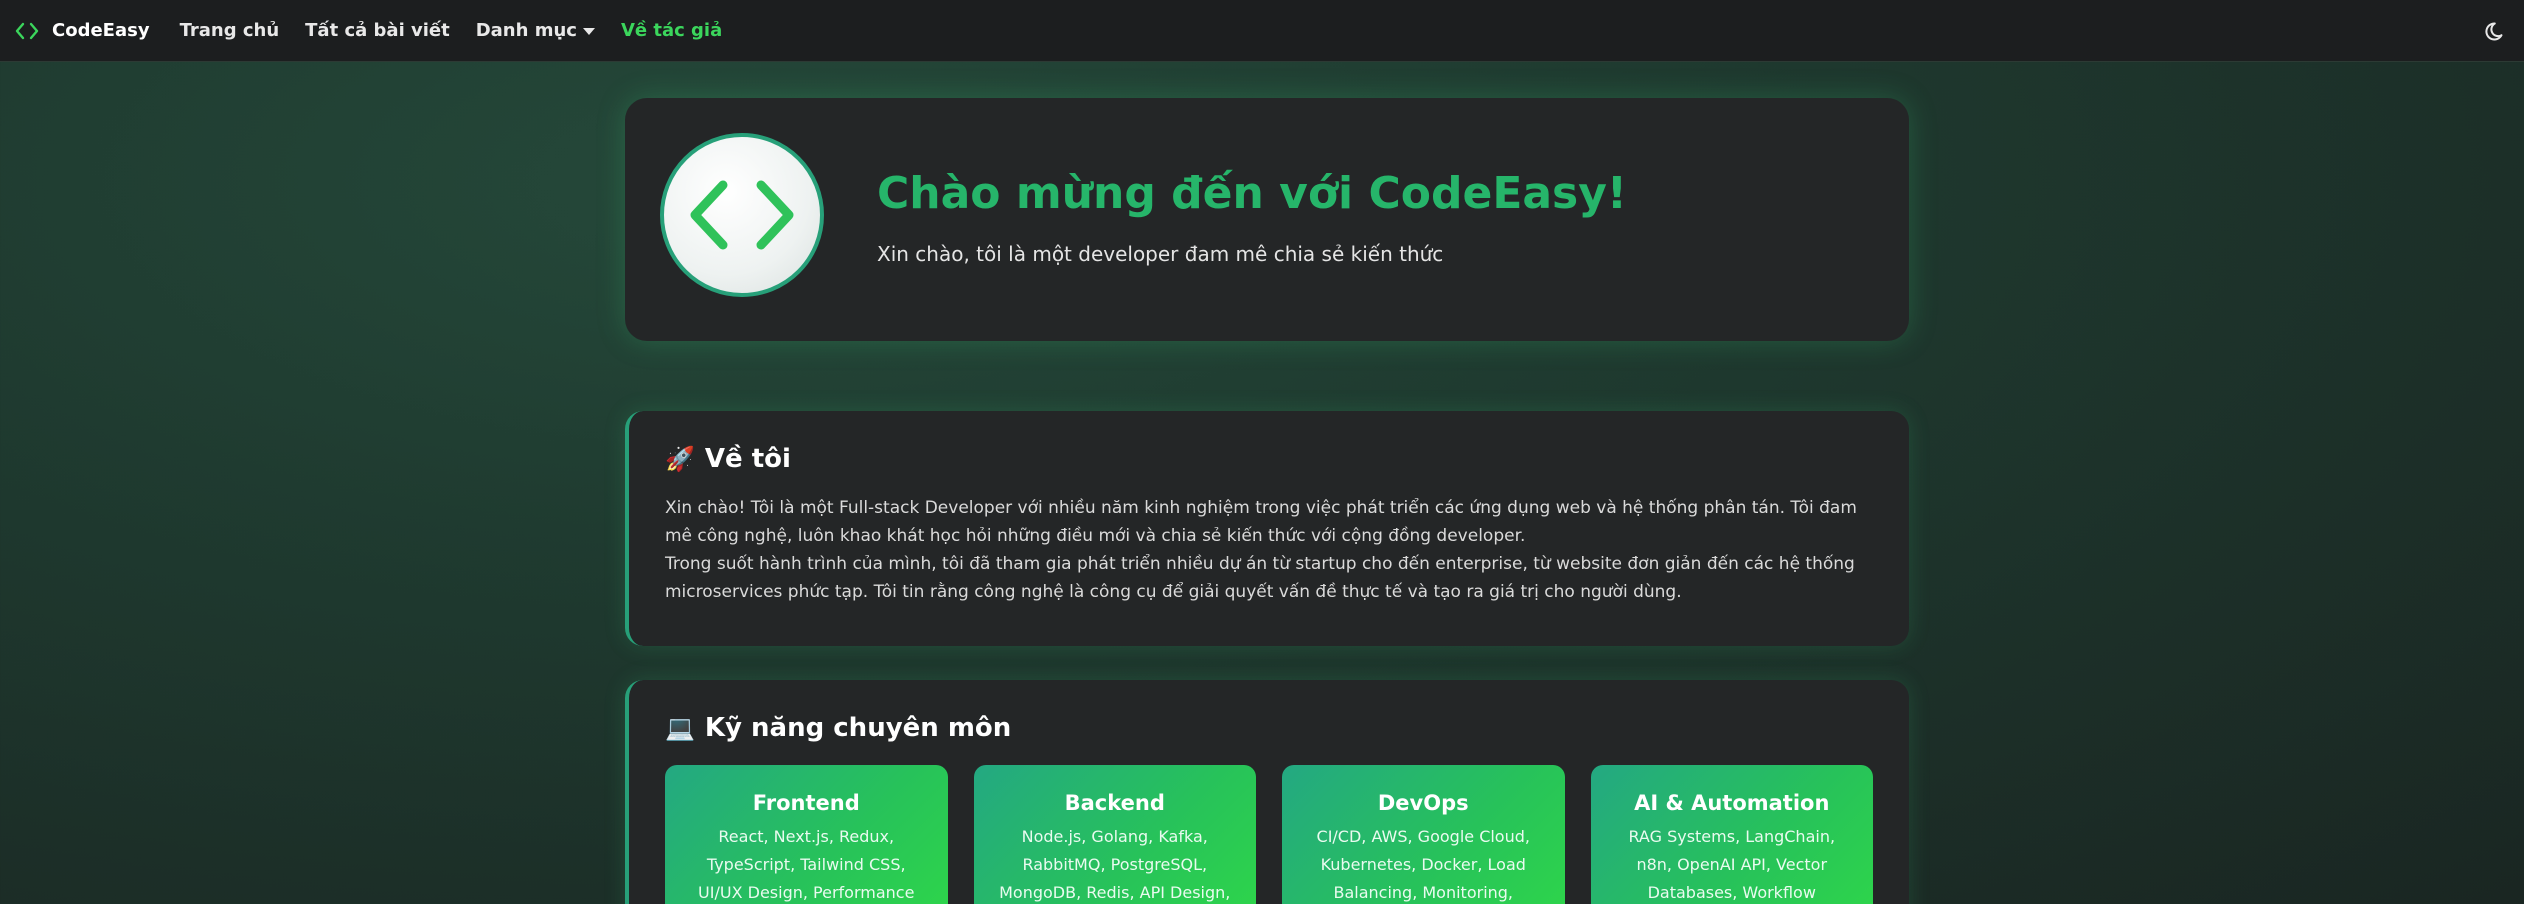  Describe the element at coordinates (806, 803) in the screenshot. I see `skill-card-title: Frontend` at that location.